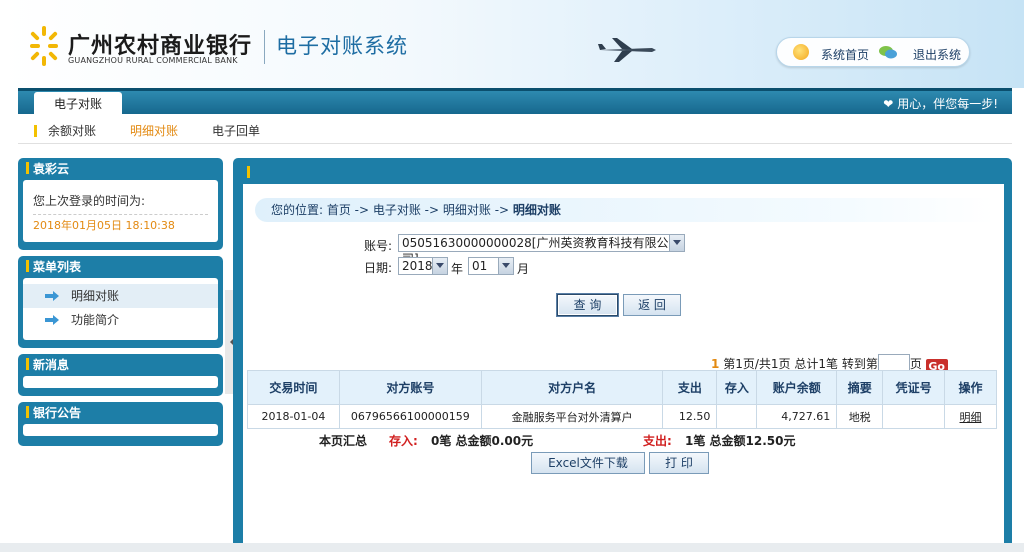 The height and width of the screenshot is (552, 1024). I want to click on year-value: 2018, so click(417, 266).